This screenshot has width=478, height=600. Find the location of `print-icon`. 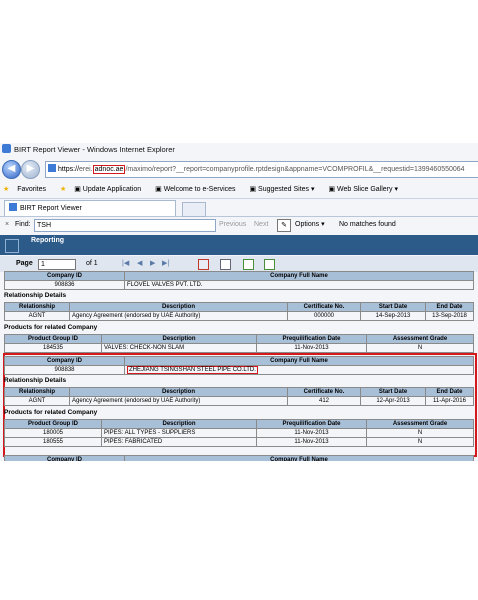

print-icon is located at coordinates (225, 264).